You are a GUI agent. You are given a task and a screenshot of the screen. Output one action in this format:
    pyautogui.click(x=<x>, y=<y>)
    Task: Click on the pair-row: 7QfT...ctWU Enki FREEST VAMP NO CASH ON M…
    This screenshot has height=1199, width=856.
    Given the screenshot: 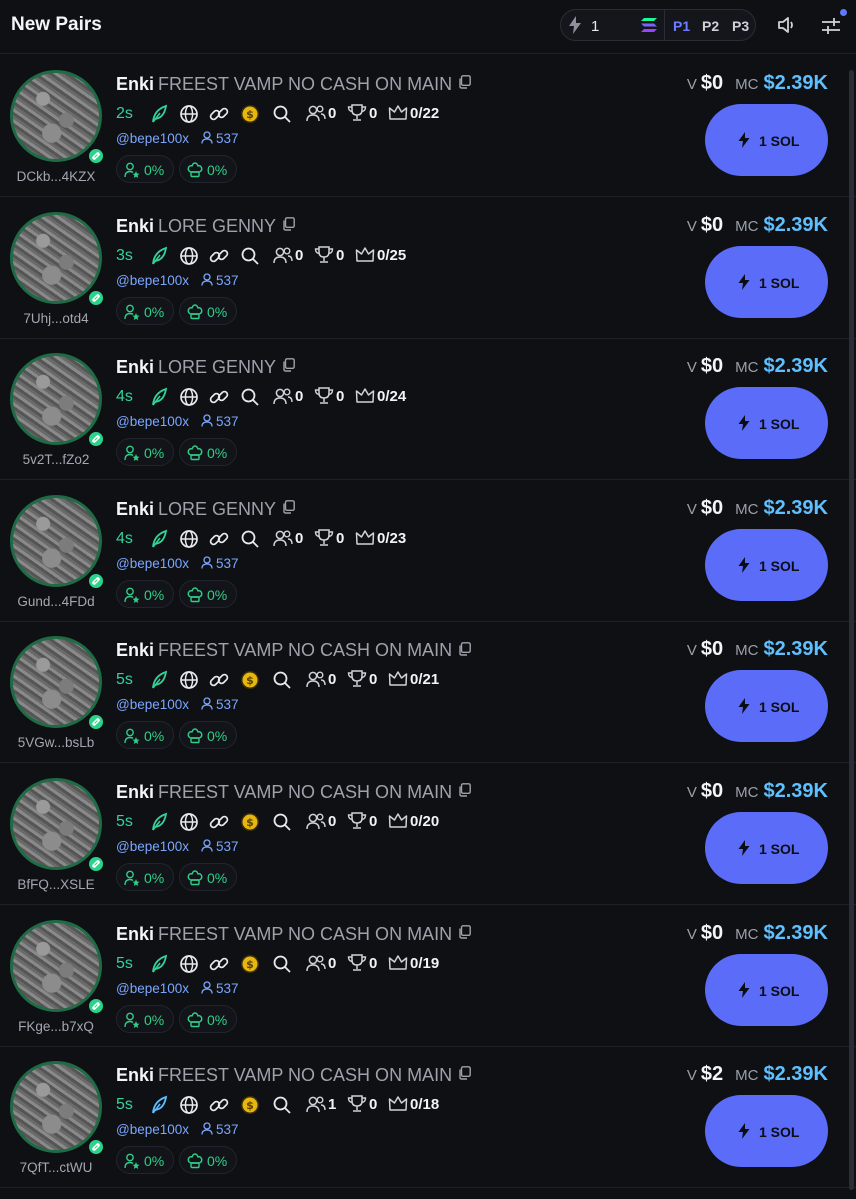 What is the action you would take?
    pyautogui.click(x=428, y=1118)
    